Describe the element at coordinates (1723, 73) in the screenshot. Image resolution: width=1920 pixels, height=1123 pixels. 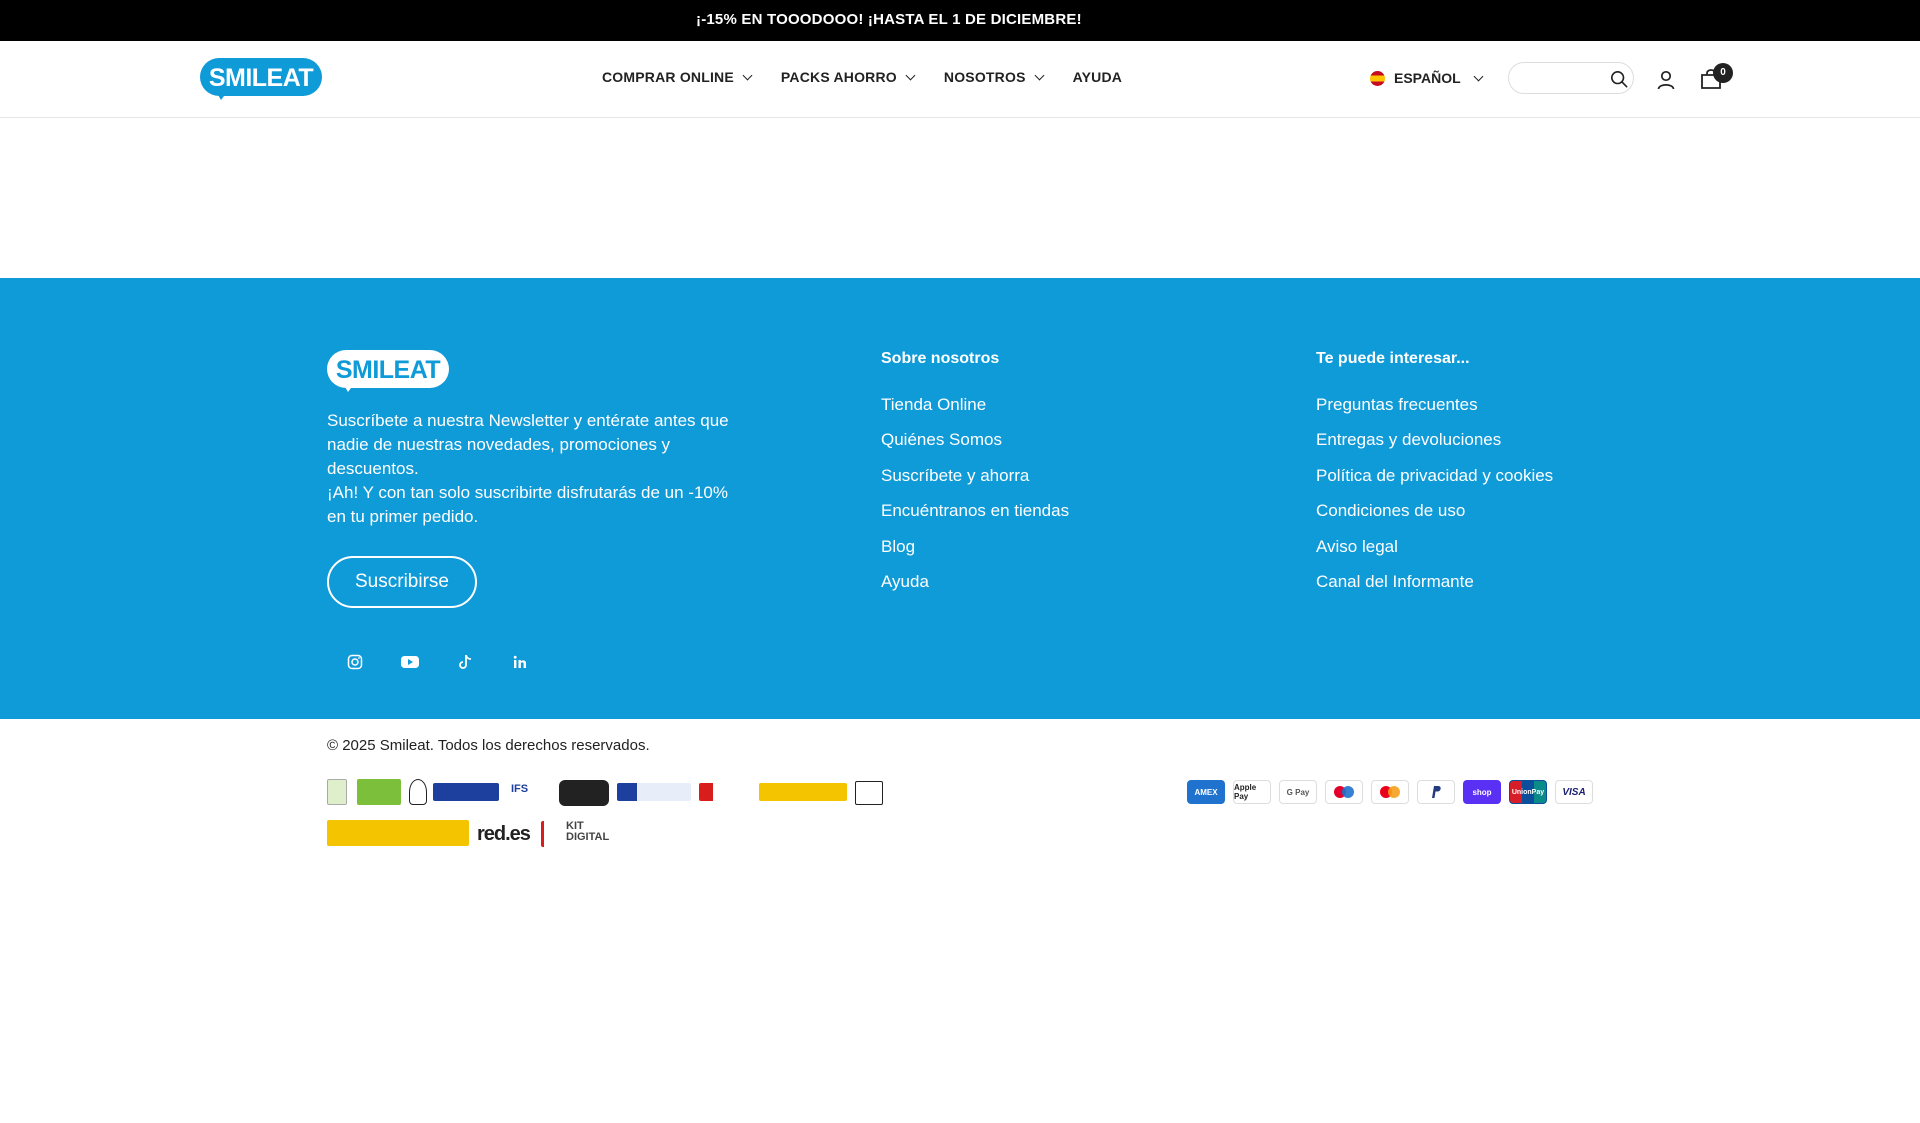
I see `cart-count-badge: 0` at that location.